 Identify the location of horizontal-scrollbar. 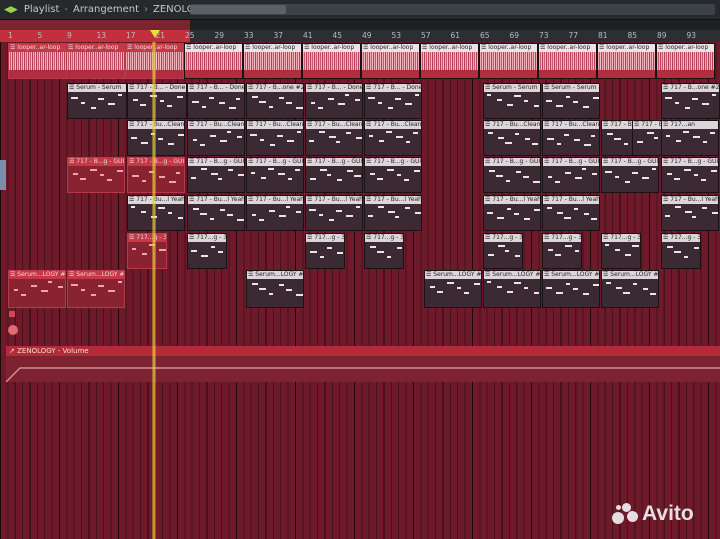
(452, 9).